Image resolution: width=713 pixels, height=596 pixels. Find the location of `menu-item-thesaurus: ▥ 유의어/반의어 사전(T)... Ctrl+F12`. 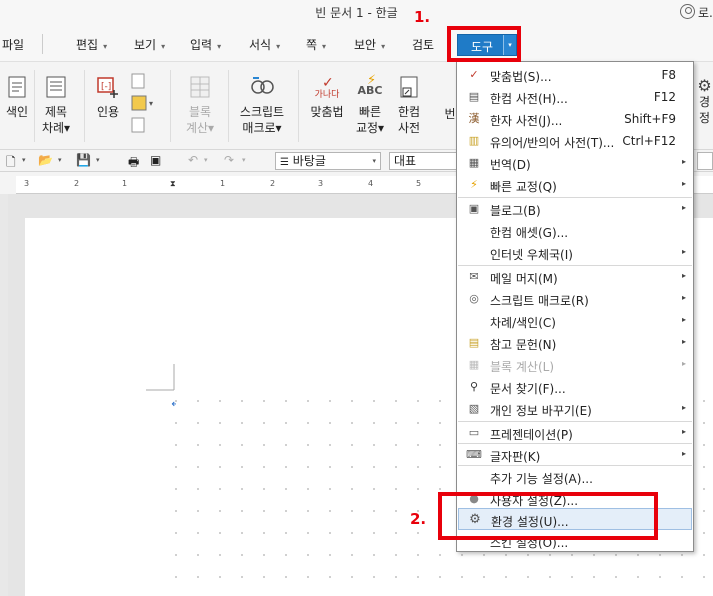

menu-item-thesaurus: ▥ 유의어/반의어 사전(T)... Ctrl+F12 is located at coordinates (575, 141).